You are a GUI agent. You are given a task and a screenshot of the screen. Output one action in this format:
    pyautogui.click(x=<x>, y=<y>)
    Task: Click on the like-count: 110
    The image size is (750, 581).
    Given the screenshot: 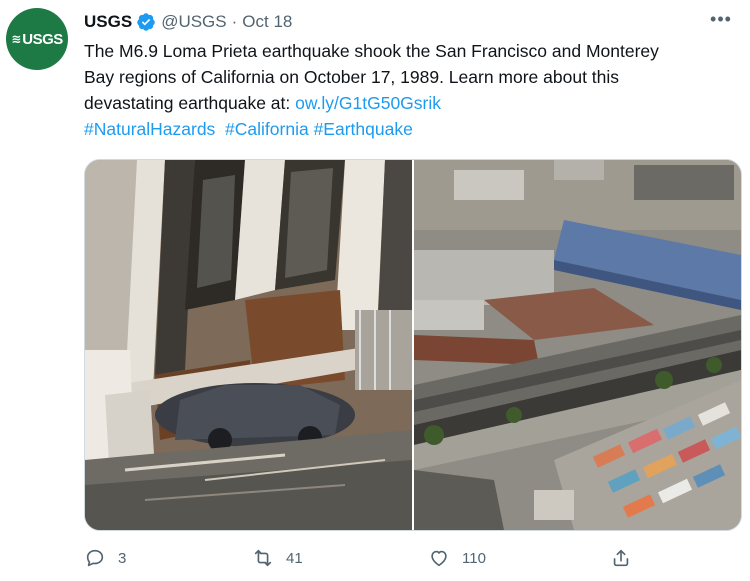 What is the action you would take?
    pyautogui.click(x=474, y=558)
    